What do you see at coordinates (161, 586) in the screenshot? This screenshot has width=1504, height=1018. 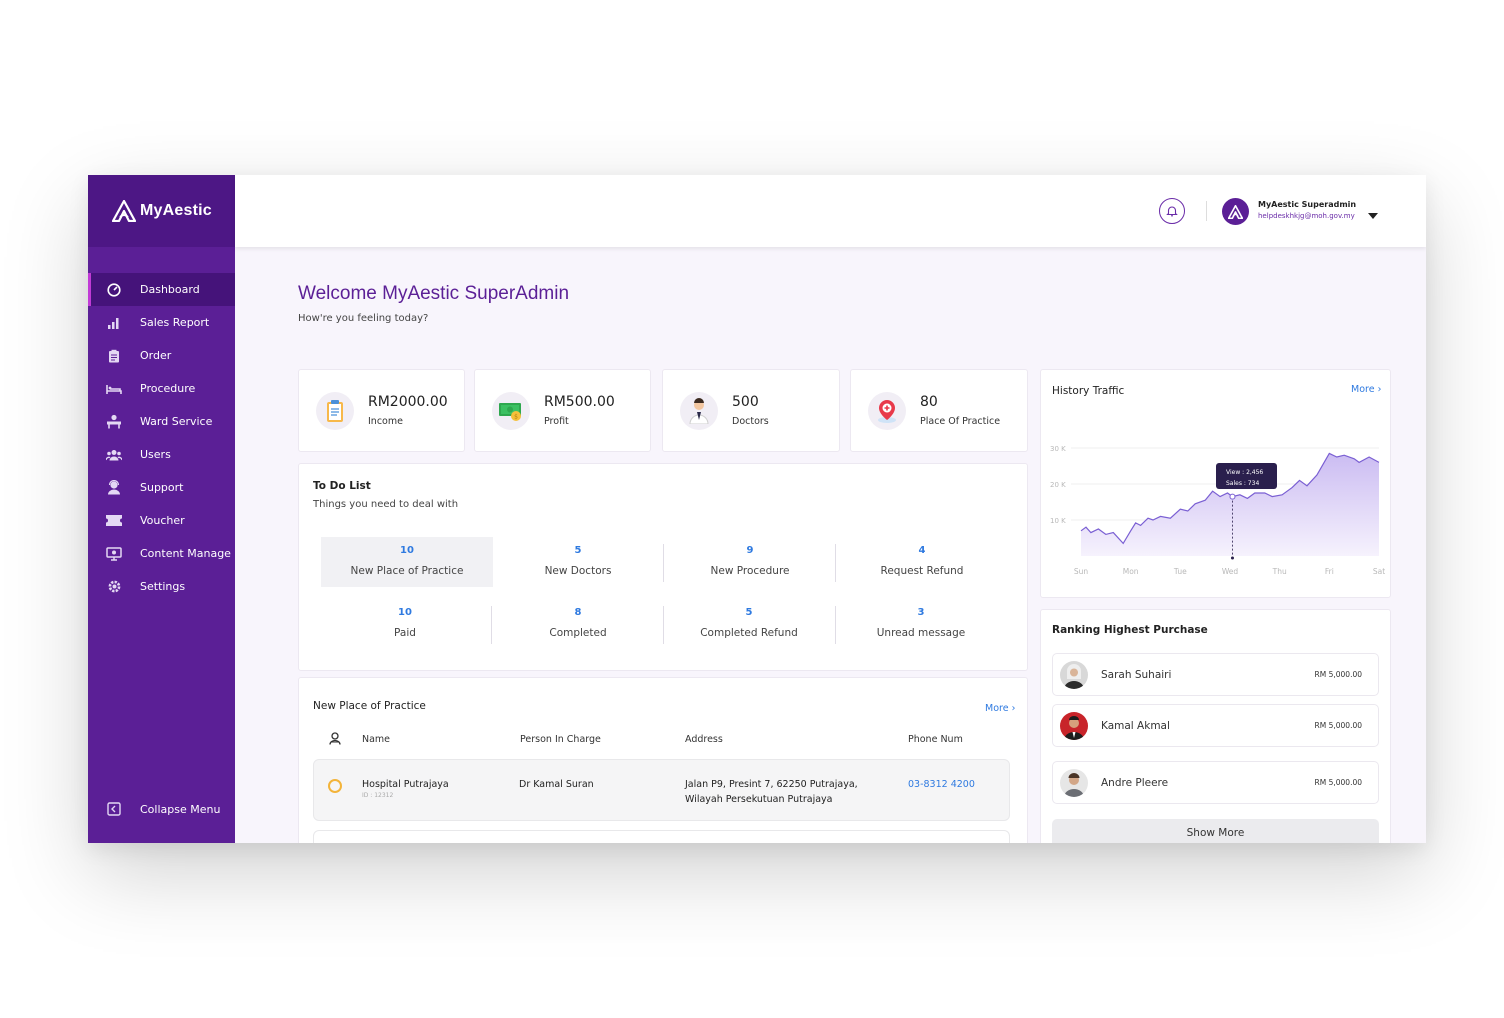 I see `sidebar-item-settings: Settings` at bounding box center [161, 586].